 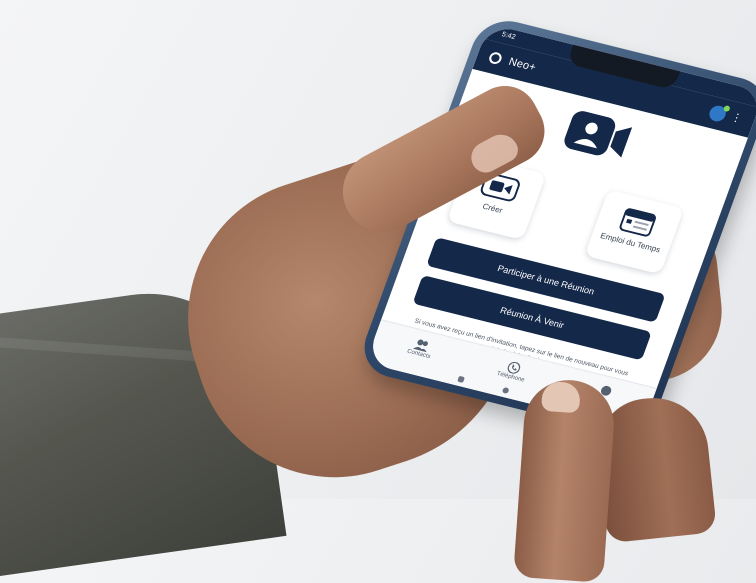 What do you see at coordinates (637, 222) in the screenshot?
I see `calendar-icon` at bounding box center [637, 222].